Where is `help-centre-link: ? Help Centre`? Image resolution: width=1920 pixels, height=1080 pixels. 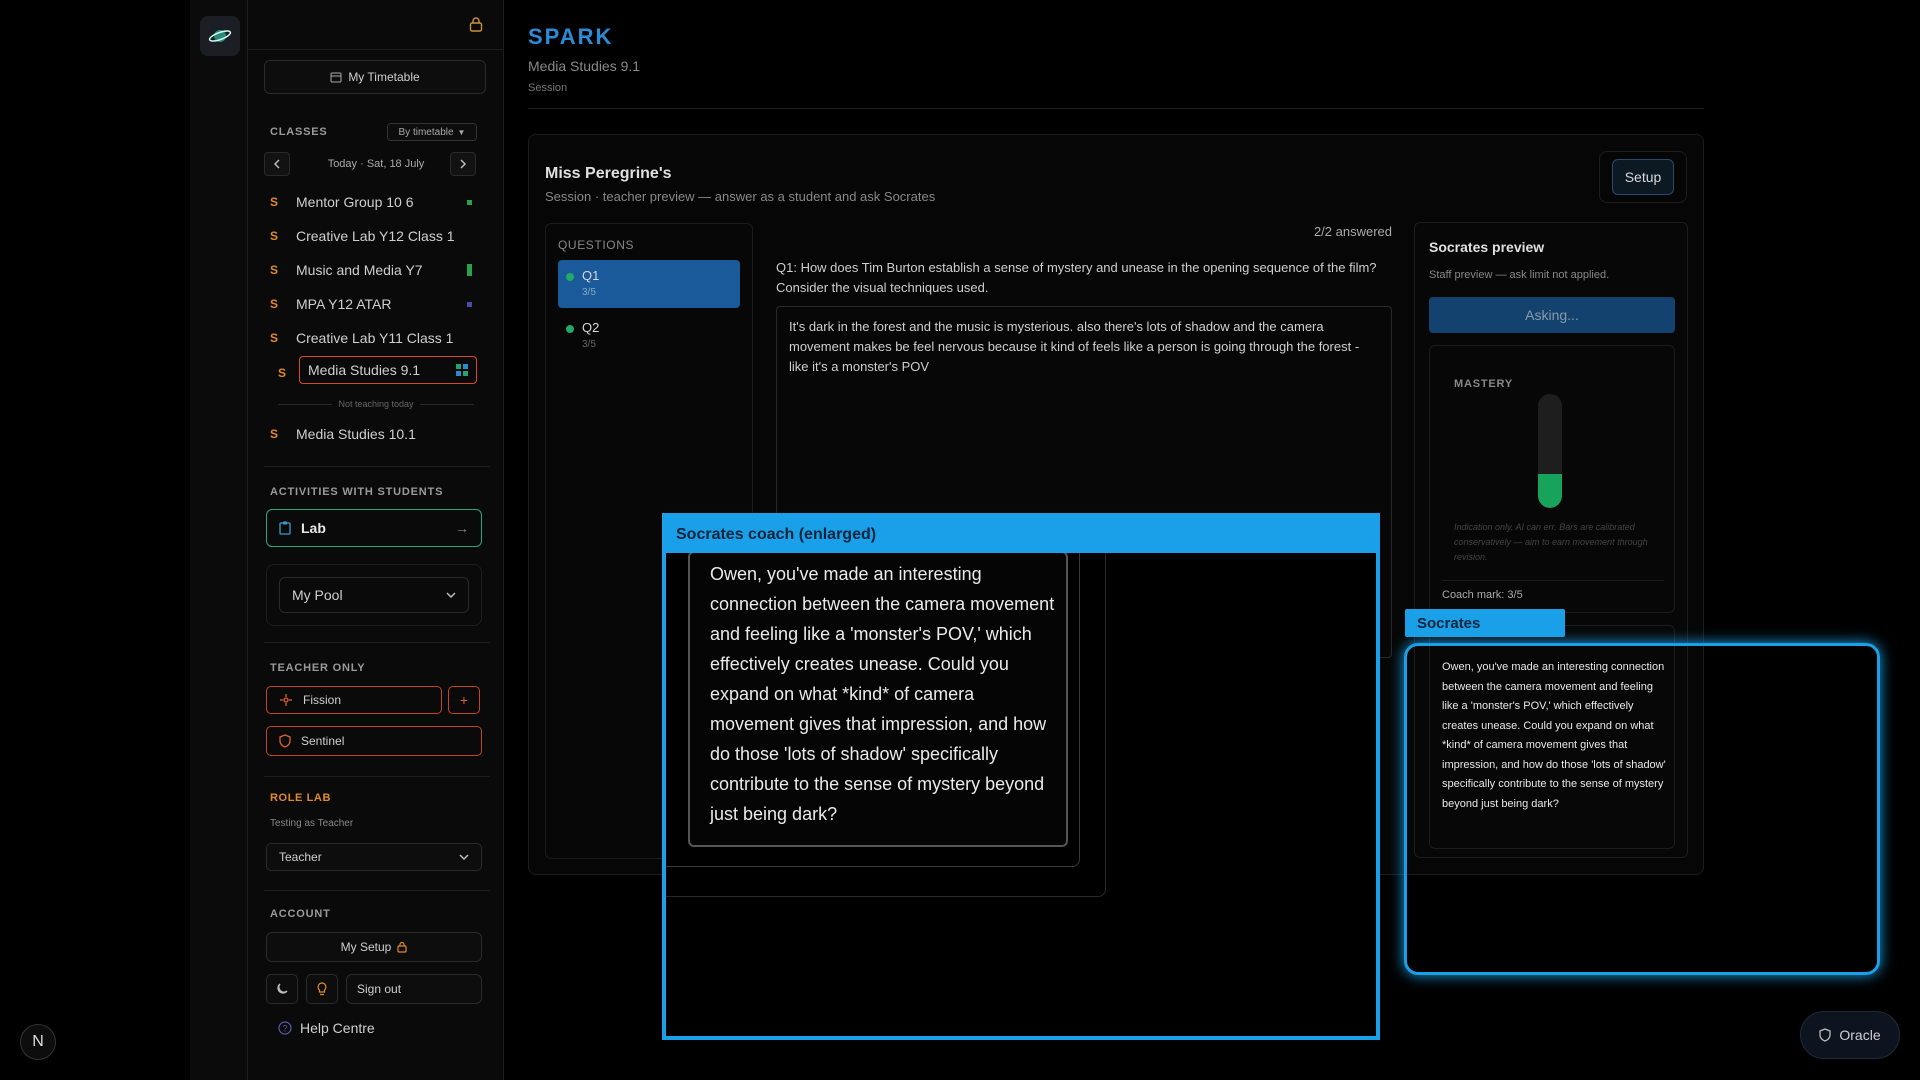 help-centre-link: ? Help Centre is located at coordinates (326, 1028).